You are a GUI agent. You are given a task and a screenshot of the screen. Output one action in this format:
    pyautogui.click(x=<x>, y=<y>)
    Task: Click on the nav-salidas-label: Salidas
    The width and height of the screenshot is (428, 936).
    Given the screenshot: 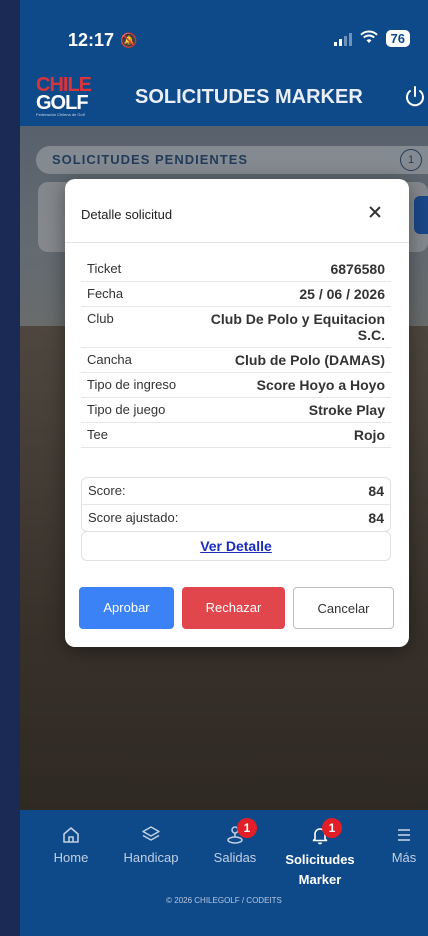 What is the action you would take?
    pyautogui.click(x=235, y=857)
    